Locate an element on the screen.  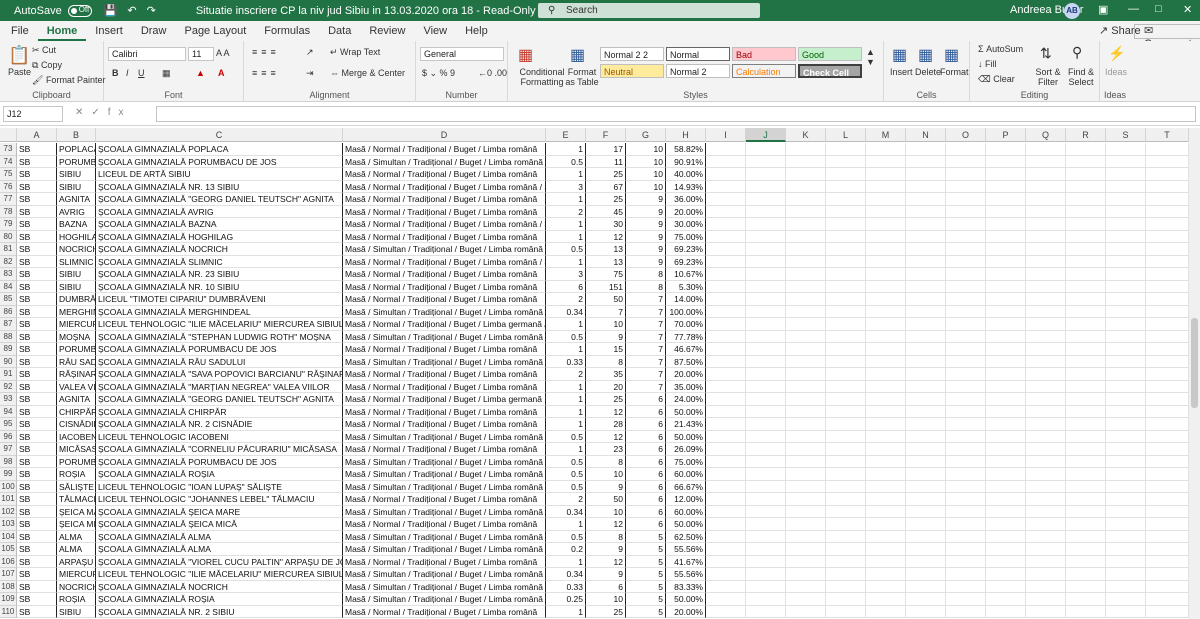
table-cell: 9 is located at coordinates (646, 199).